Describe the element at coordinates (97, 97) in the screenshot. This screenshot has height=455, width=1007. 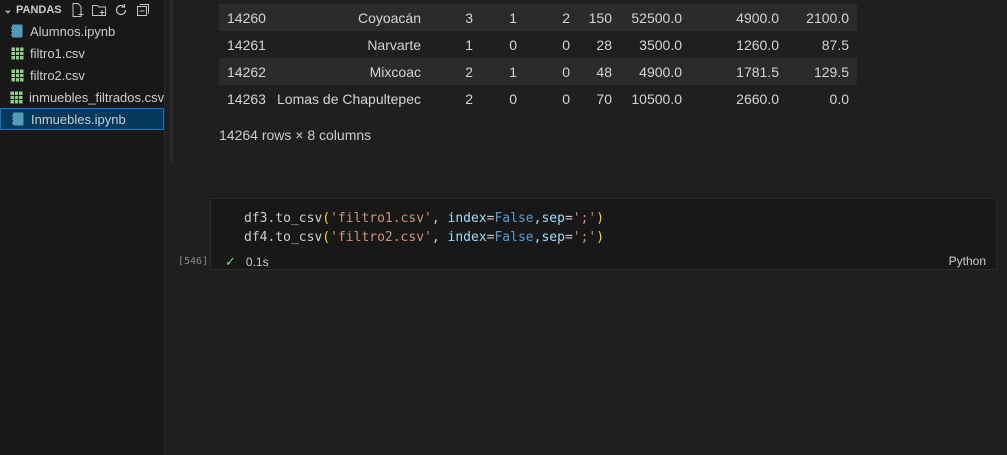
I see `file-name: inmuebles_filtrados.csv` at that location.